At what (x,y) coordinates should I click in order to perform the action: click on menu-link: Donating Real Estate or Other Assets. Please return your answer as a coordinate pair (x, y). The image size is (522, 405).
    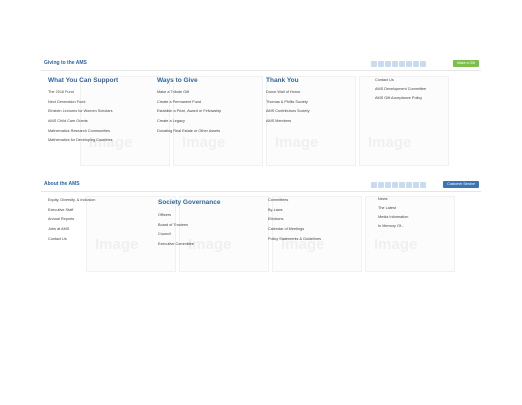
    Looking at the image, I should click on (189, 131).